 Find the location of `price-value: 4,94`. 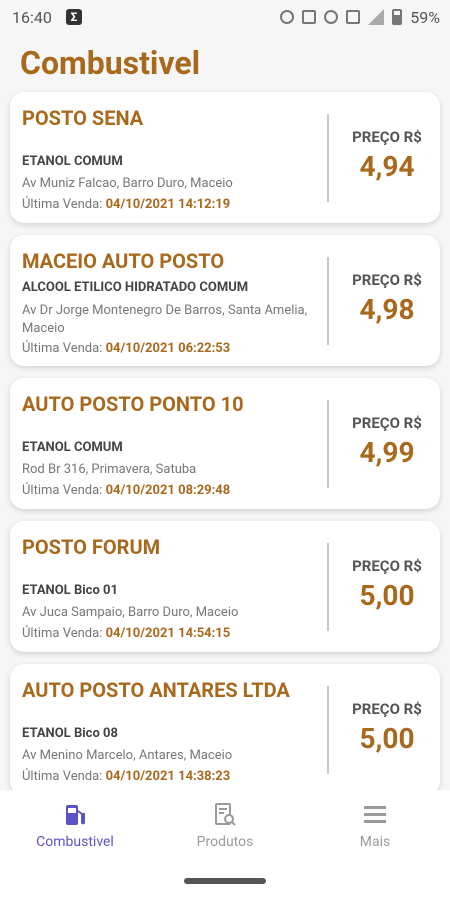

price-value: 4,94 is located at coordinates (387, 166).